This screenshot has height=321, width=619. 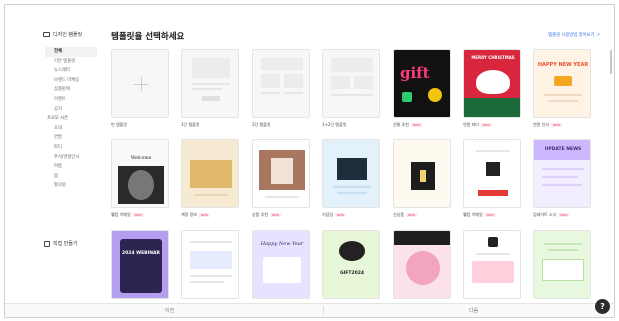 I want to click on scrollbar-thumb, so click(x=611, y=62).